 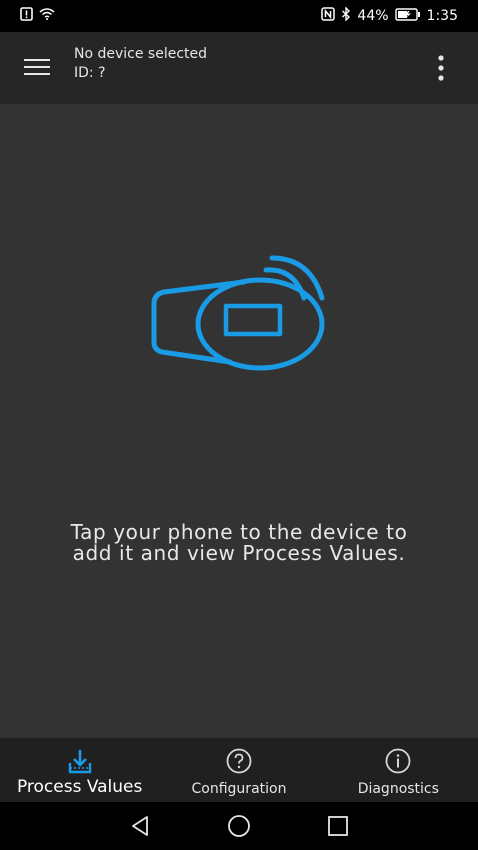 What do you see at coordinates (37, 67) in the screenshot?
I see `hamburger-menu-icon` at bounding box center [37, 67].